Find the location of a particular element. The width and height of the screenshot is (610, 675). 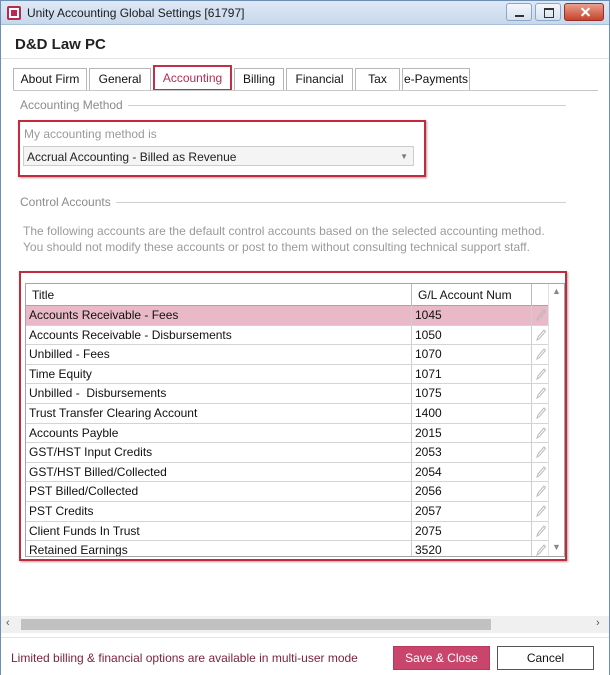

control-accounts-heading: Control Accounts is located at coordinates (68, 202).